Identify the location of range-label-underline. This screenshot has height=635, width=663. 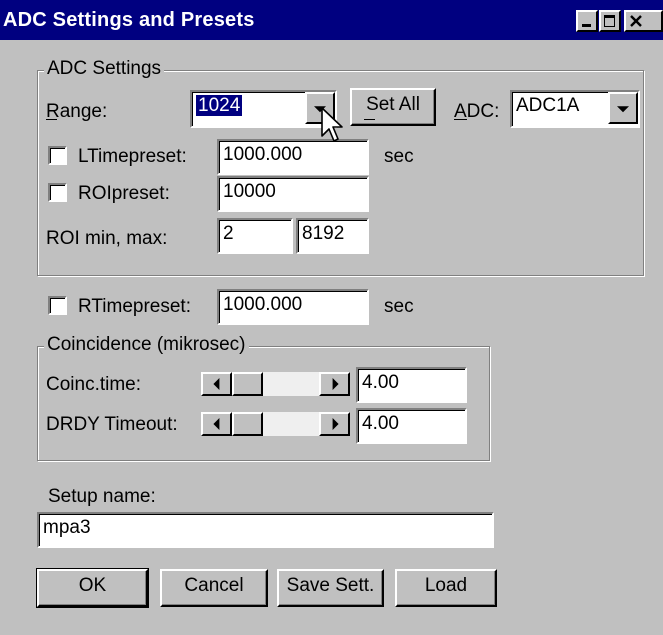
(51, 119).